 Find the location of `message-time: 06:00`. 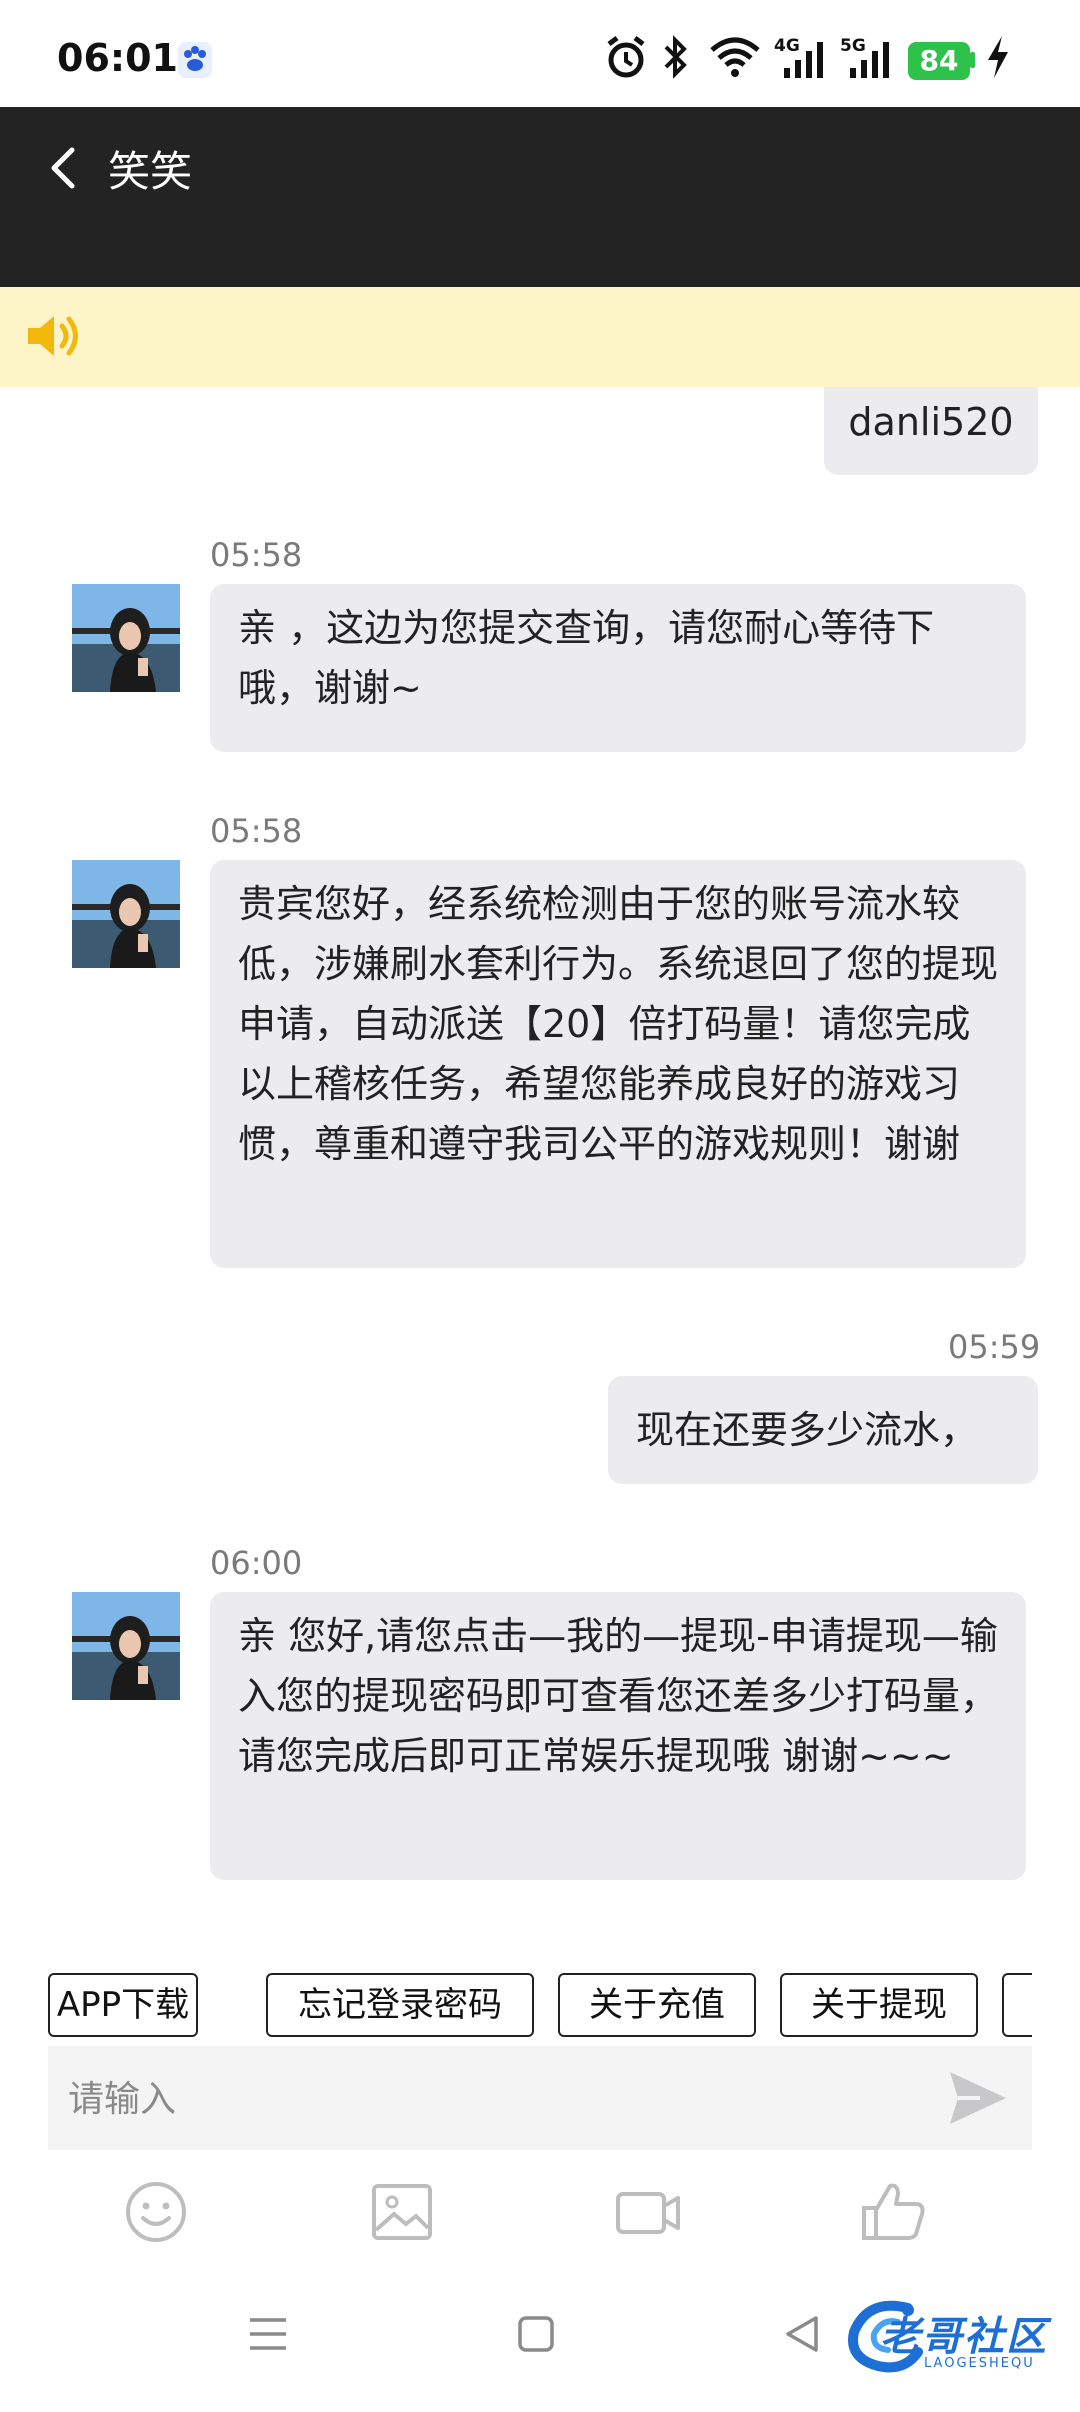

message-time: 06:00 is located at coordinates (256, 1563).